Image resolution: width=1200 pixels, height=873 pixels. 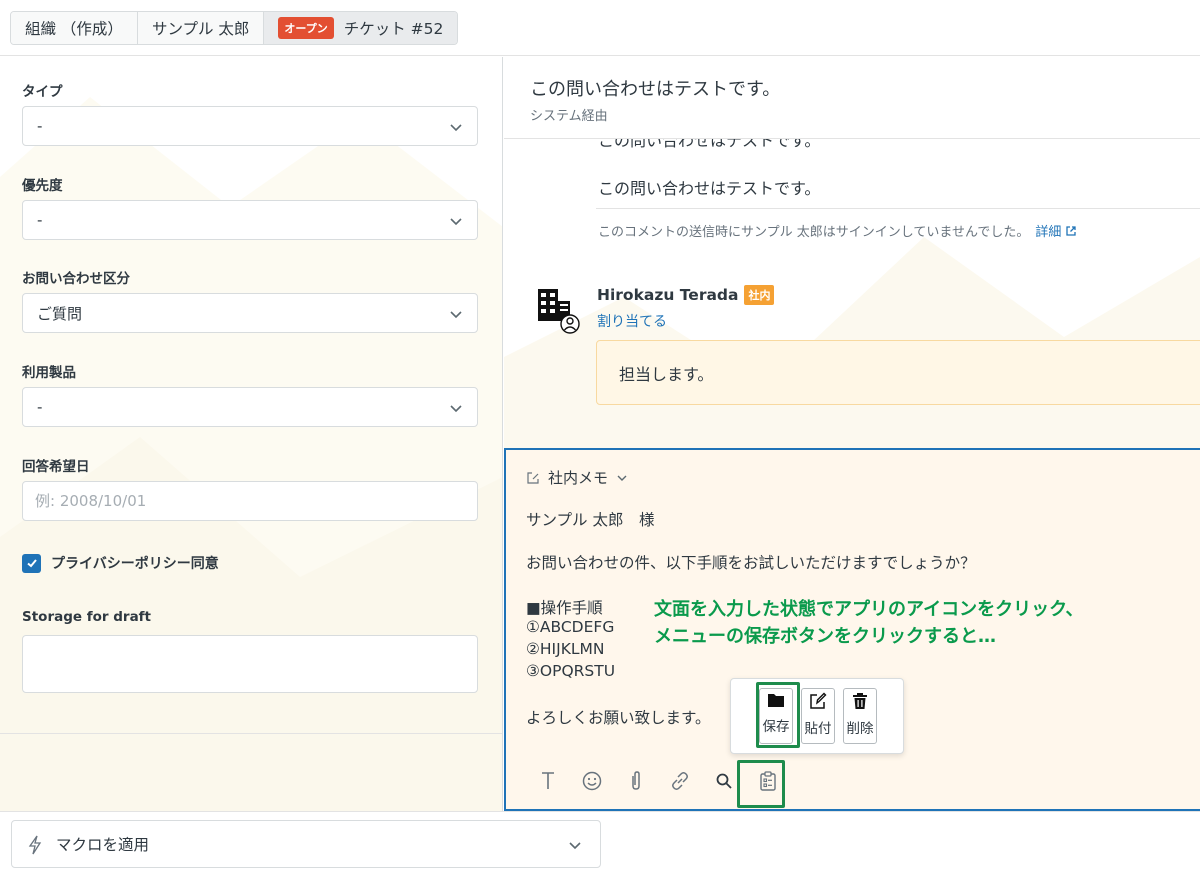 I want to click on attachment-icon, so click(x=636, y=780).